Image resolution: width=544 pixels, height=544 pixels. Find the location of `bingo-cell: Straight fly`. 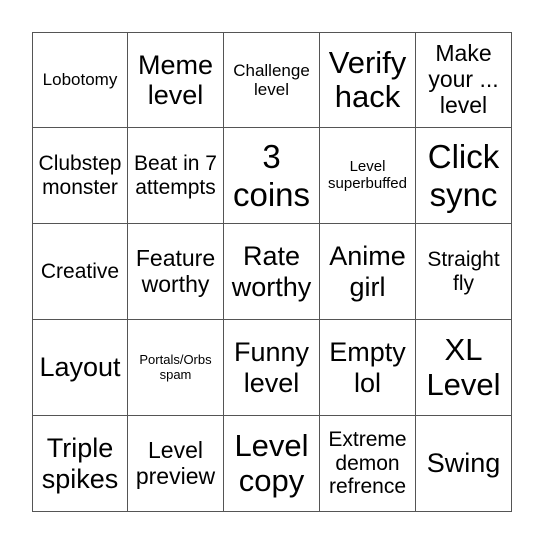

bingo-cell: Straight fly is located at coordinates (464, 272).